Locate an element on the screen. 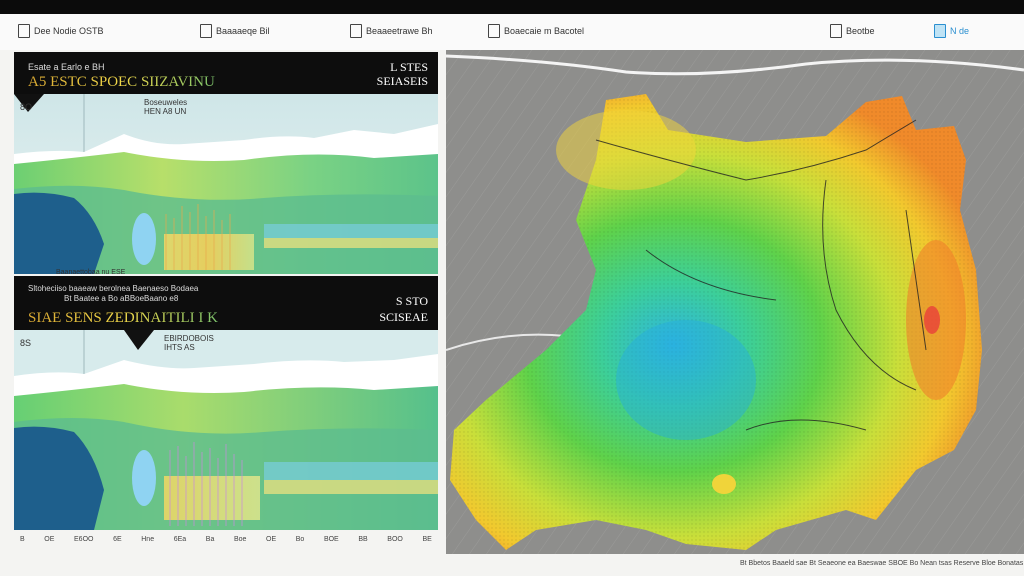 The width and height of the screenshot is (1024, 576). toolbar-label: N de is located at coordinates (960, 31).